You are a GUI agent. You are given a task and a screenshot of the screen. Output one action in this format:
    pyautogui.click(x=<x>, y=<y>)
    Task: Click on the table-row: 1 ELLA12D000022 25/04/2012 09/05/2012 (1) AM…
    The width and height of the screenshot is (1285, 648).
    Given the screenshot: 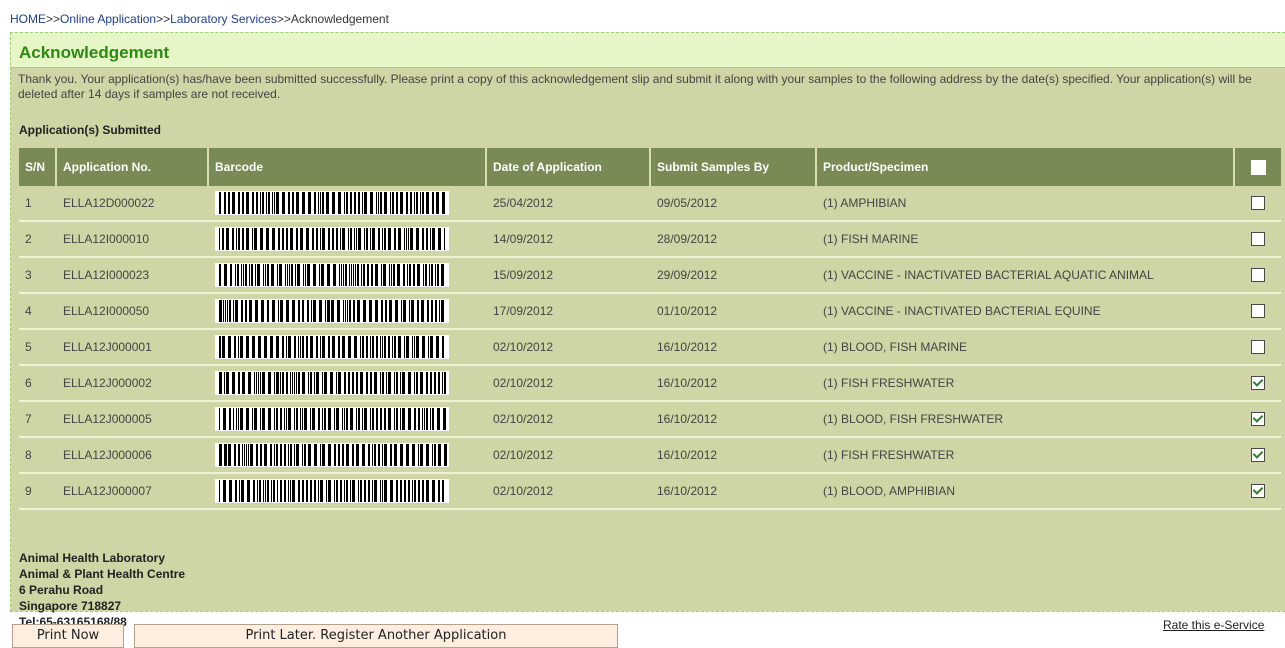 What is the action you would take?
    pyautogui.click(x=650, y=204)
    